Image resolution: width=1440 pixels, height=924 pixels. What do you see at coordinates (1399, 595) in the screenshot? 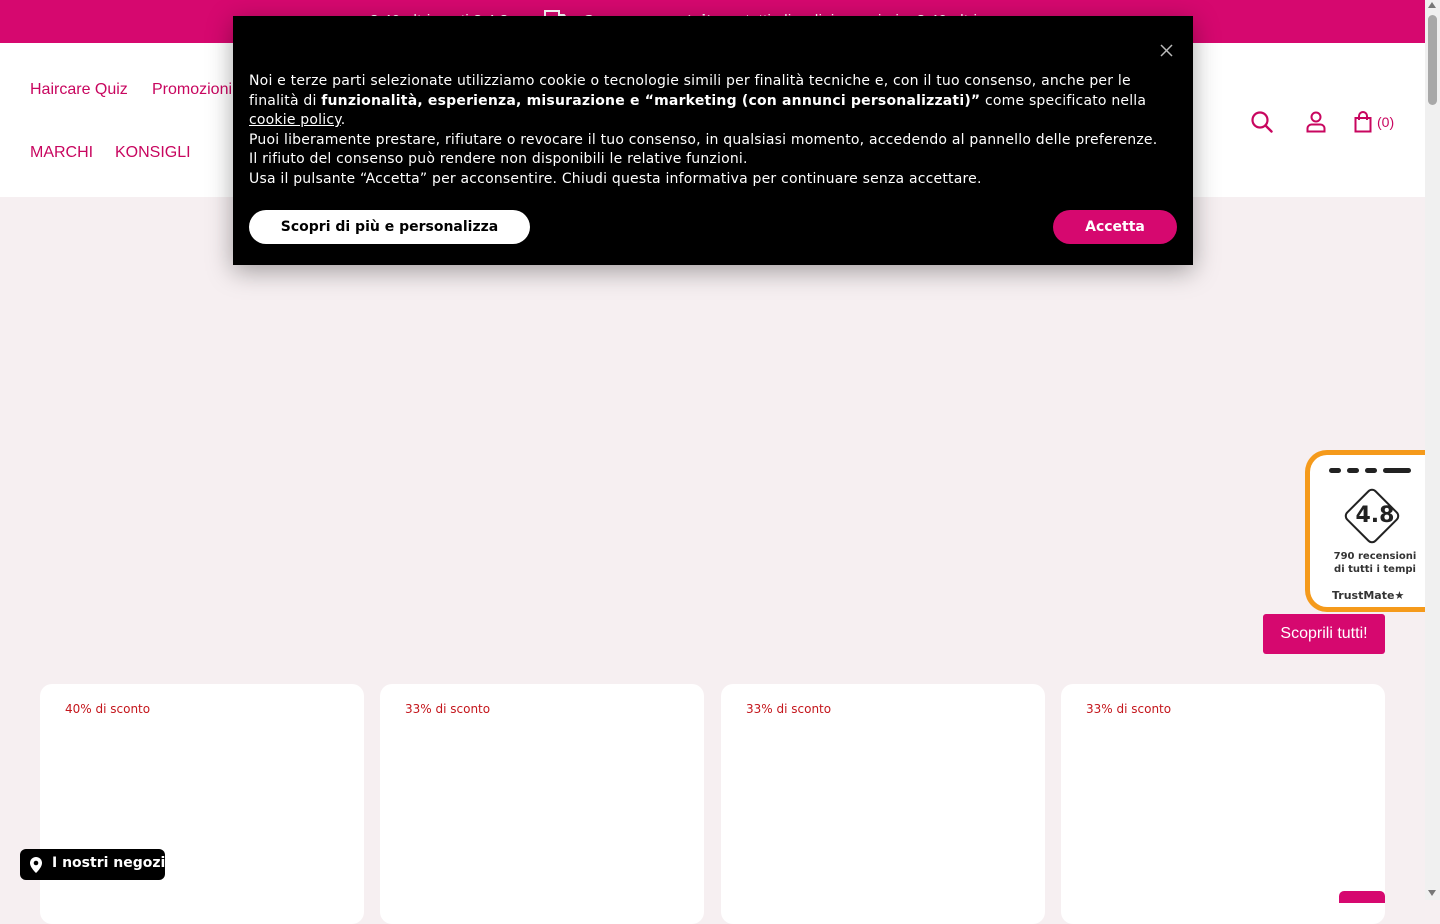
I see `star-icon: ★` at bounding box center [1399, 595].